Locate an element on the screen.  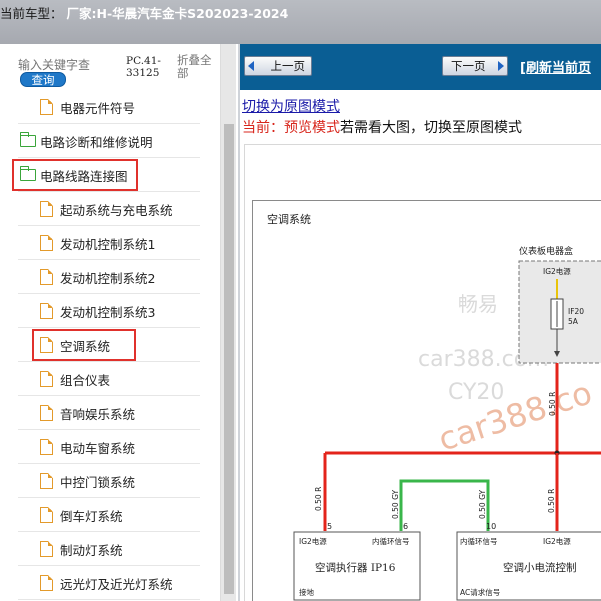
tree-item-label: 电动车窗系统 is located at coordinates (98, 448).